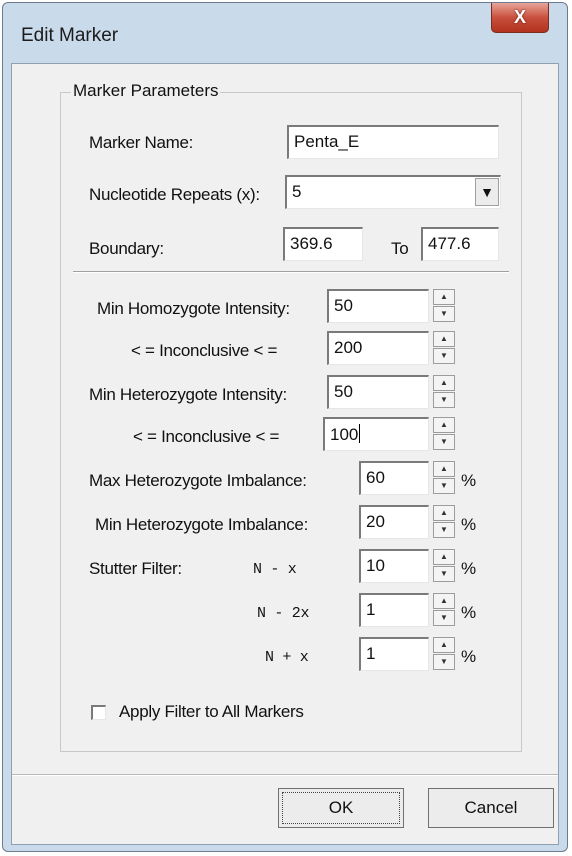 Image resolution: width=572 pixels, height=856 pixels. I want to click on stutter-expr-n-plus-x: N + x, so click(287, 657).